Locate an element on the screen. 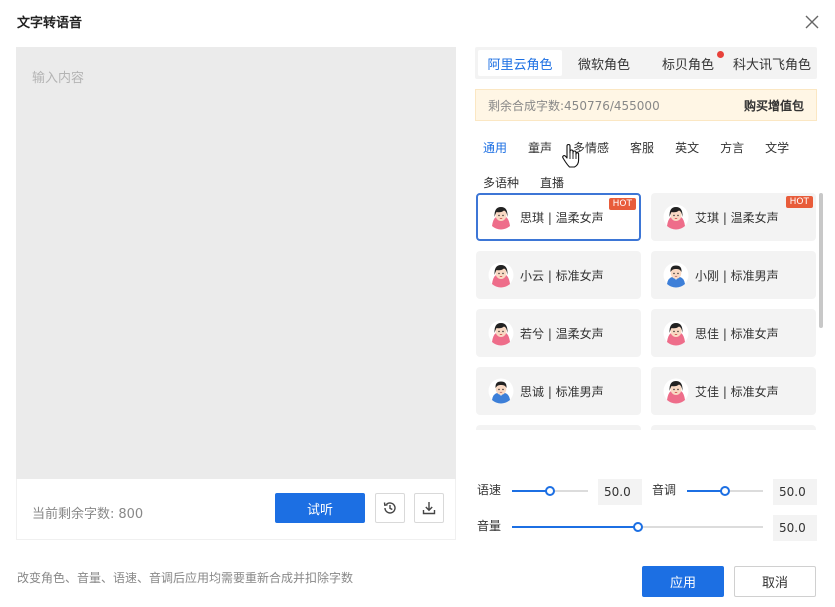 This screenshot has width=835, height=607. voice-card: 若兮 | 温柔女声 is located at coordinates (558, 333).